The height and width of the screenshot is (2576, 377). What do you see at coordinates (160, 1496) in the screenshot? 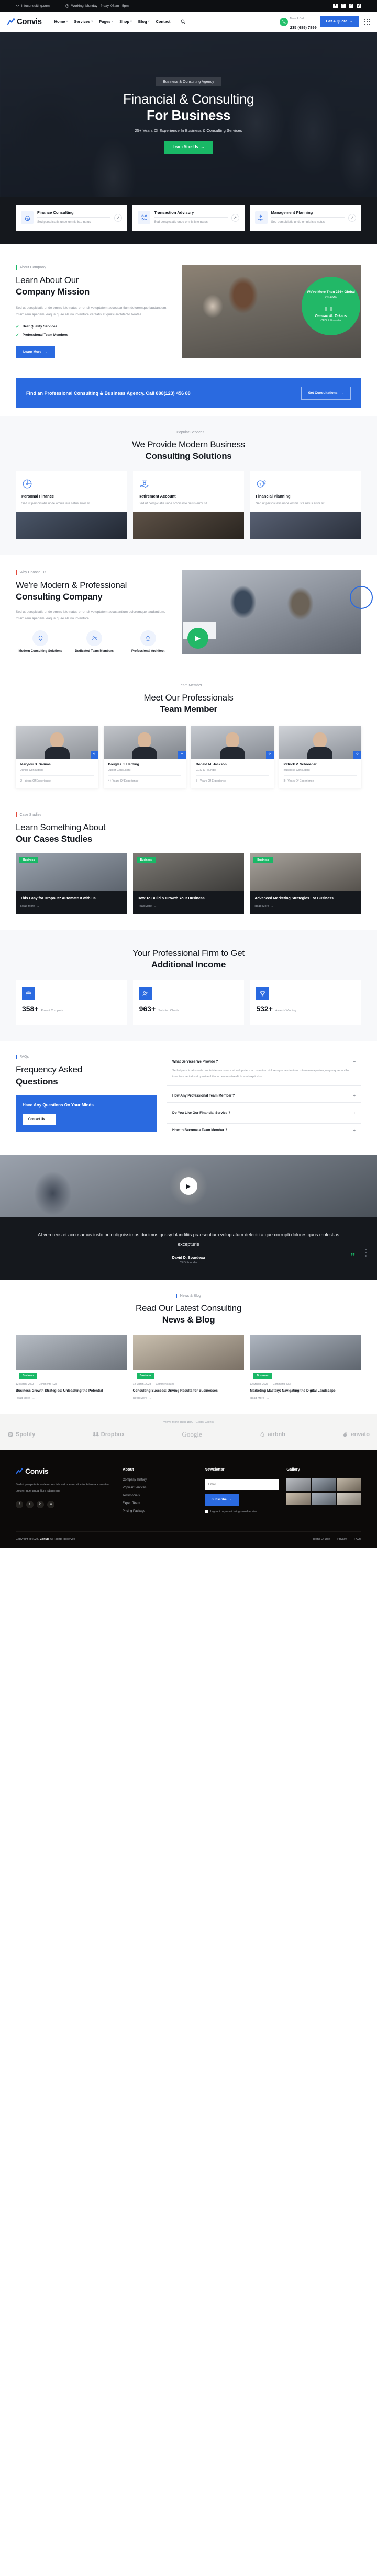
I see `footer-link-testimonials: Testimonials` at bounding box center [160, 1496].